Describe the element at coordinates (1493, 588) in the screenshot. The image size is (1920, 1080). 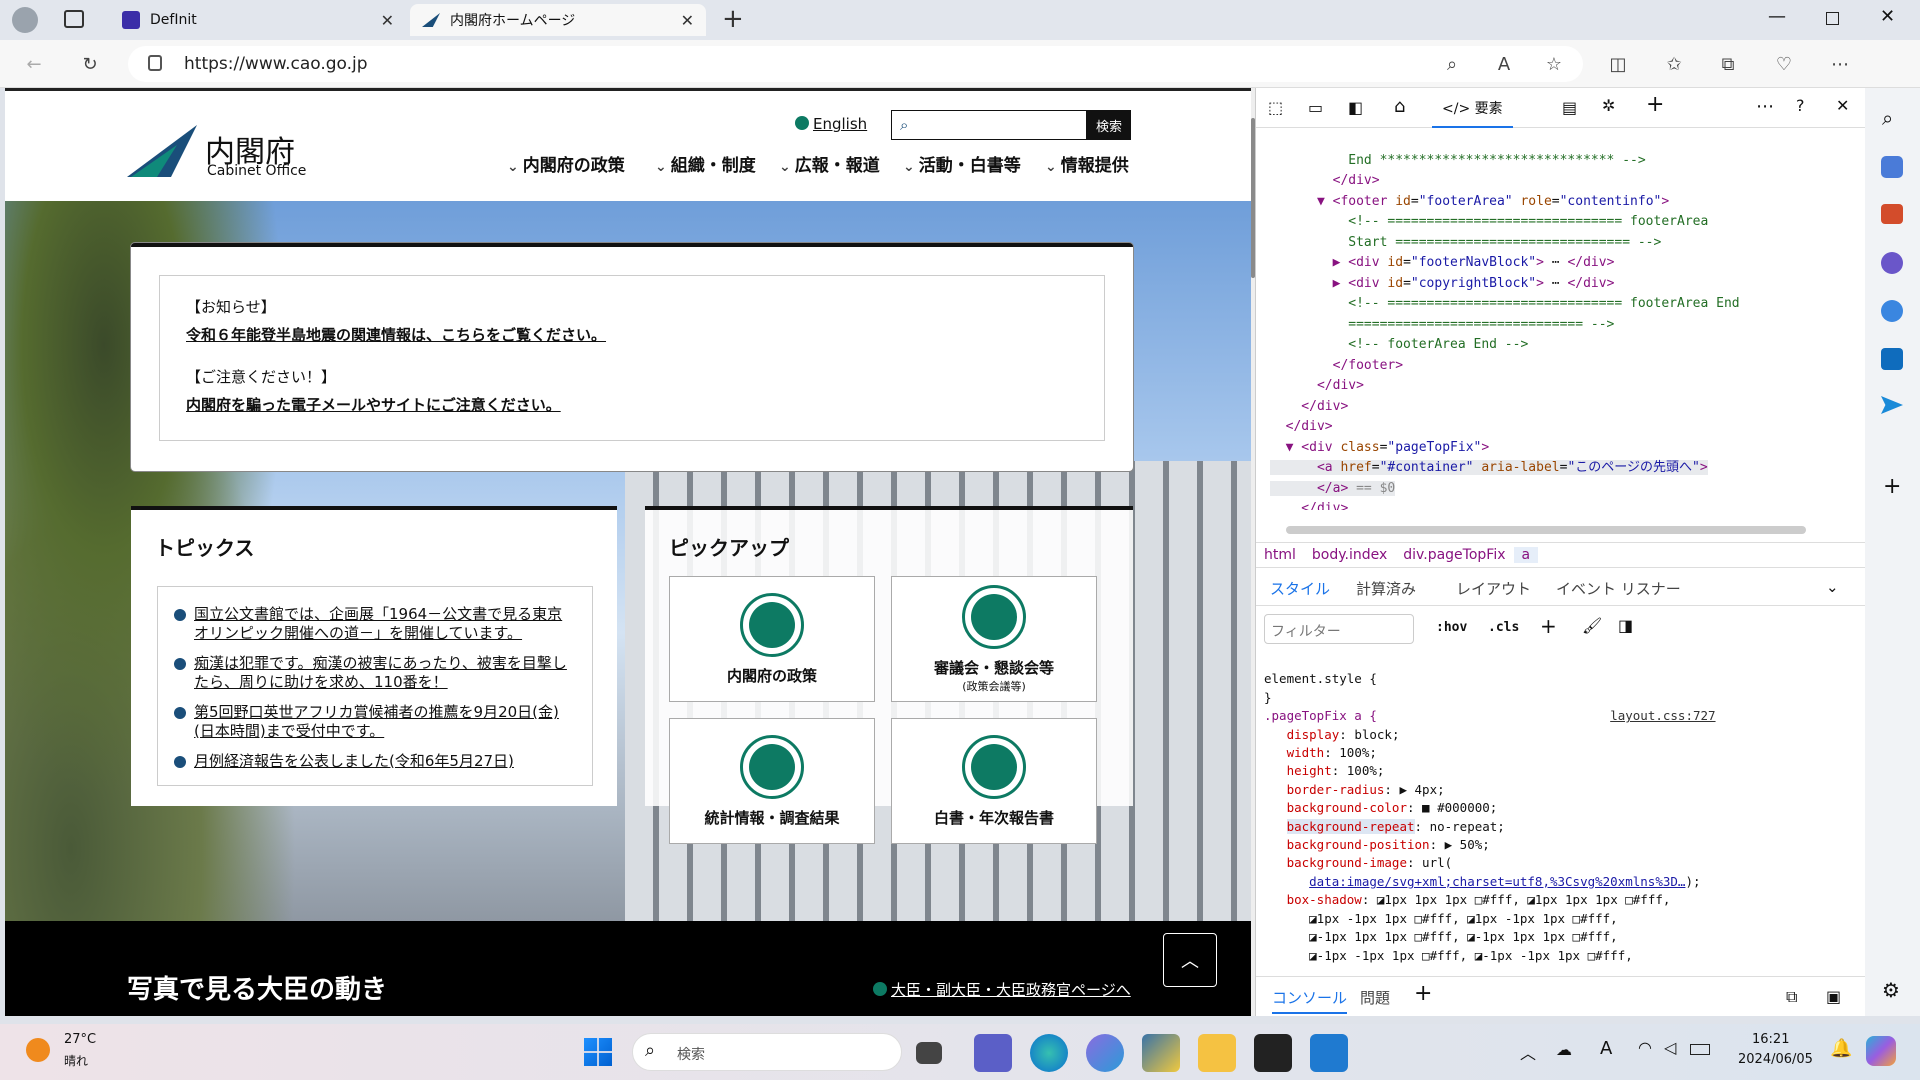
I see `tab-layout: レイアウト` at that location.